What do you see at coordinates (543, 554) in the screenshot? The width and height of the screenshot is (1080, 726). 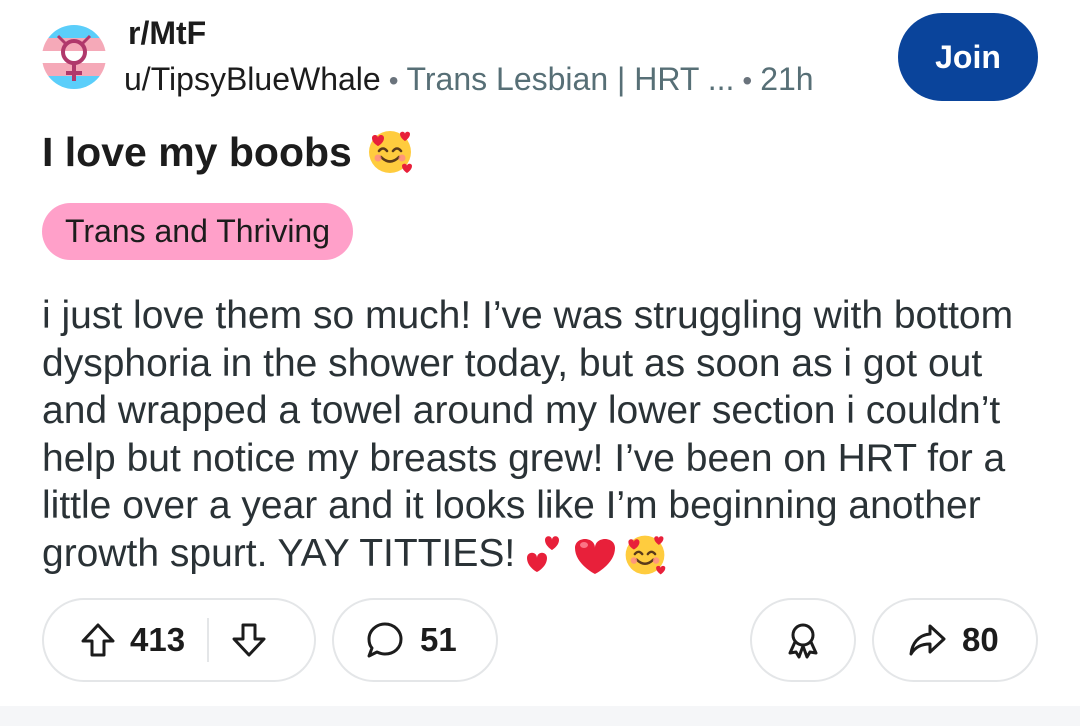 I see `two-hearts-icon` at bounding box center [543, 554].